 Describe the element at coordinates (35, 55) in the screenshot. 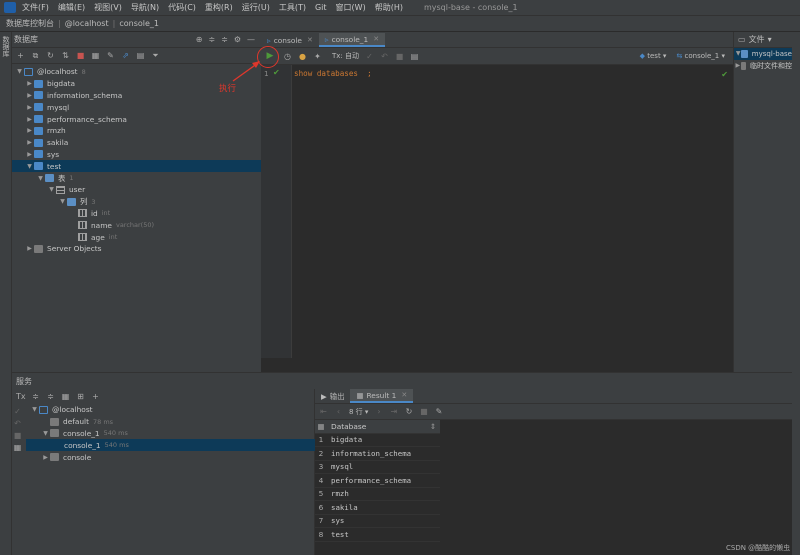

I see `copy-icon: ⧉` at that location.